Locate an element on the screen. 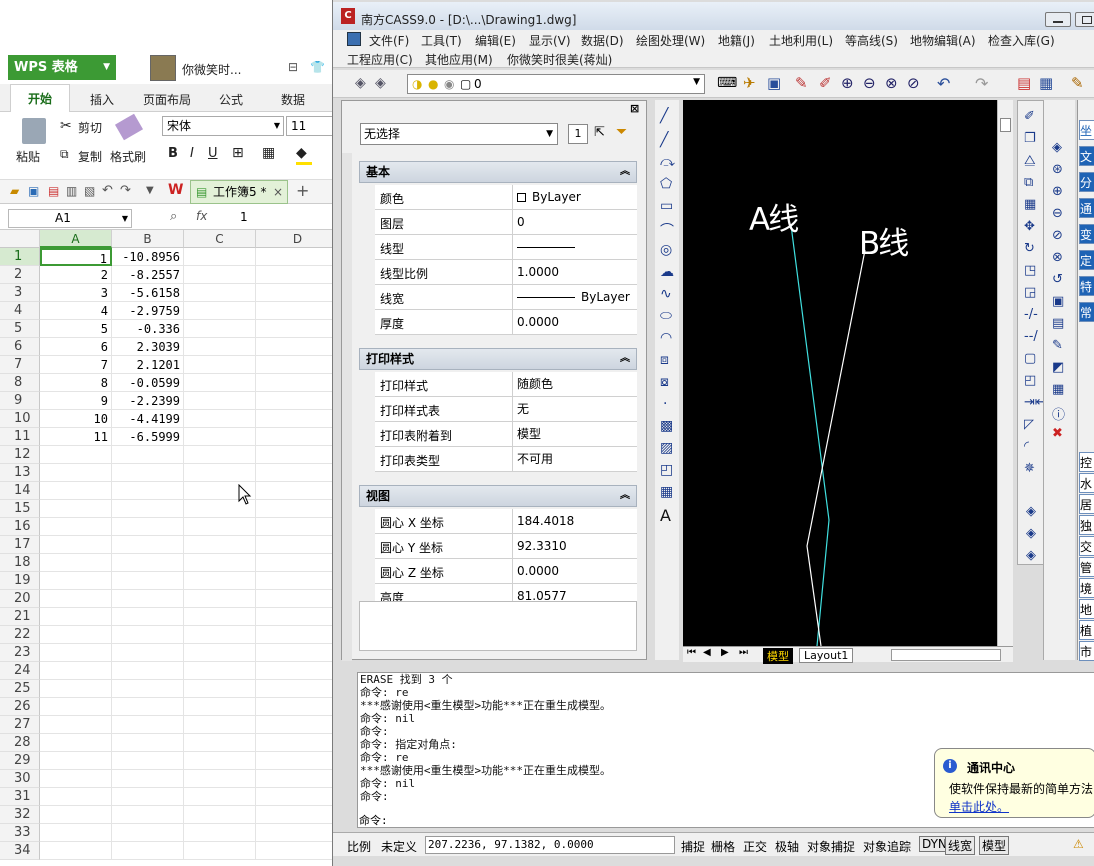 This screenshot has width=1094, height=866. font-color-icon: ◆ is located at coordinates (301, 153).